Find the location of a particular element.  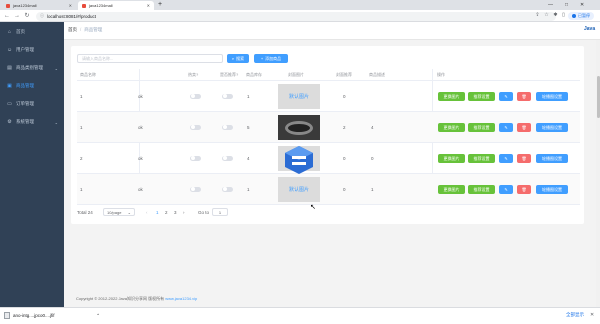

search-icon: ⌕ is located at coordinates (233, 58).